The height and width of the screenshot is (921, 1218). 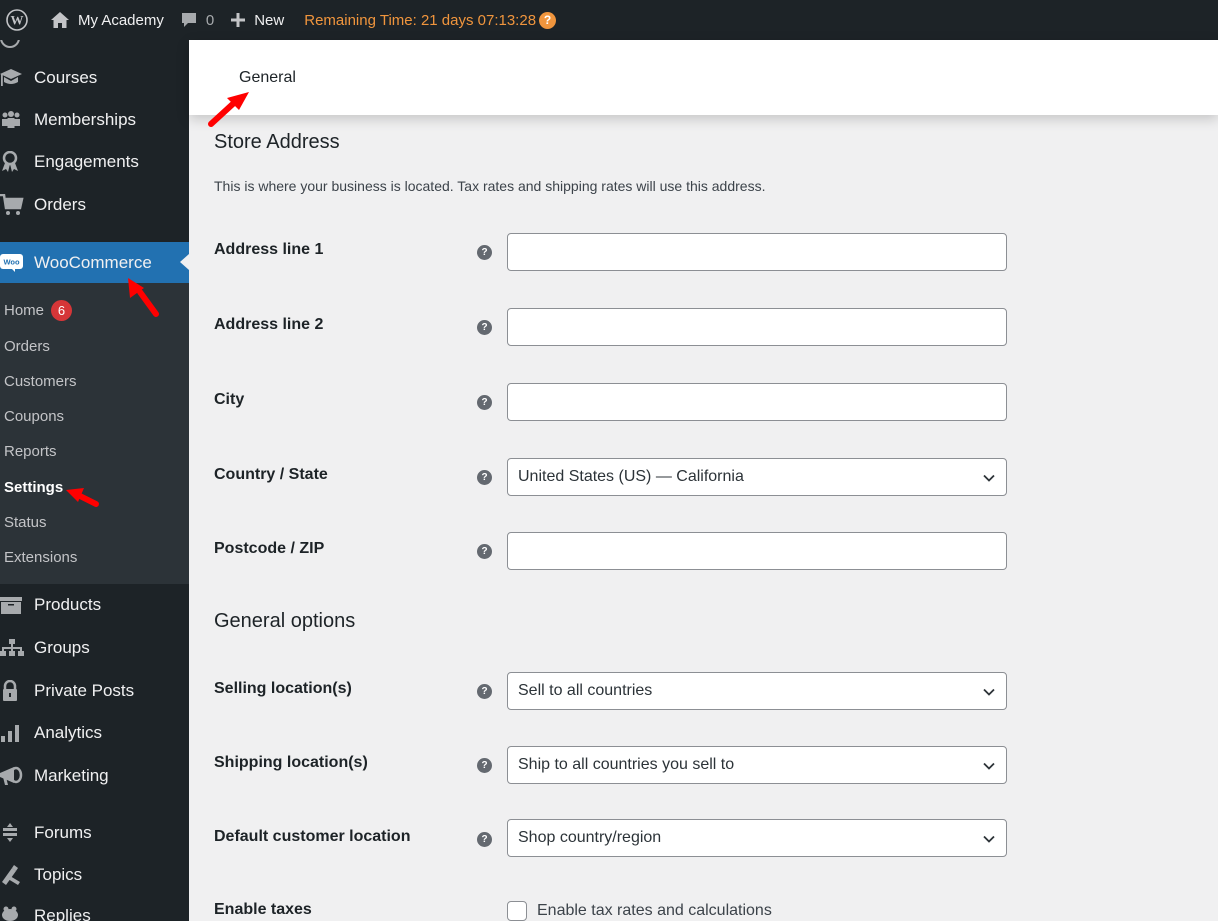 I want to click on svg-text: Woo, so click(x=11, y=261).